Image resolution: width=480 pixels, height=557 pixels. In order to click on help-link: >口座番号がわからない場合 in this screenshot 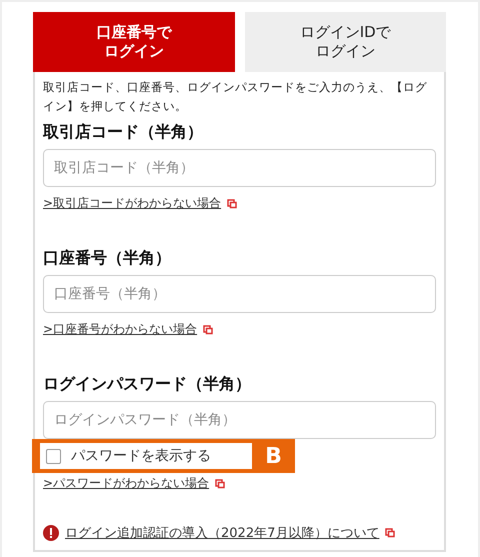, I will do `click(120, 329)`.